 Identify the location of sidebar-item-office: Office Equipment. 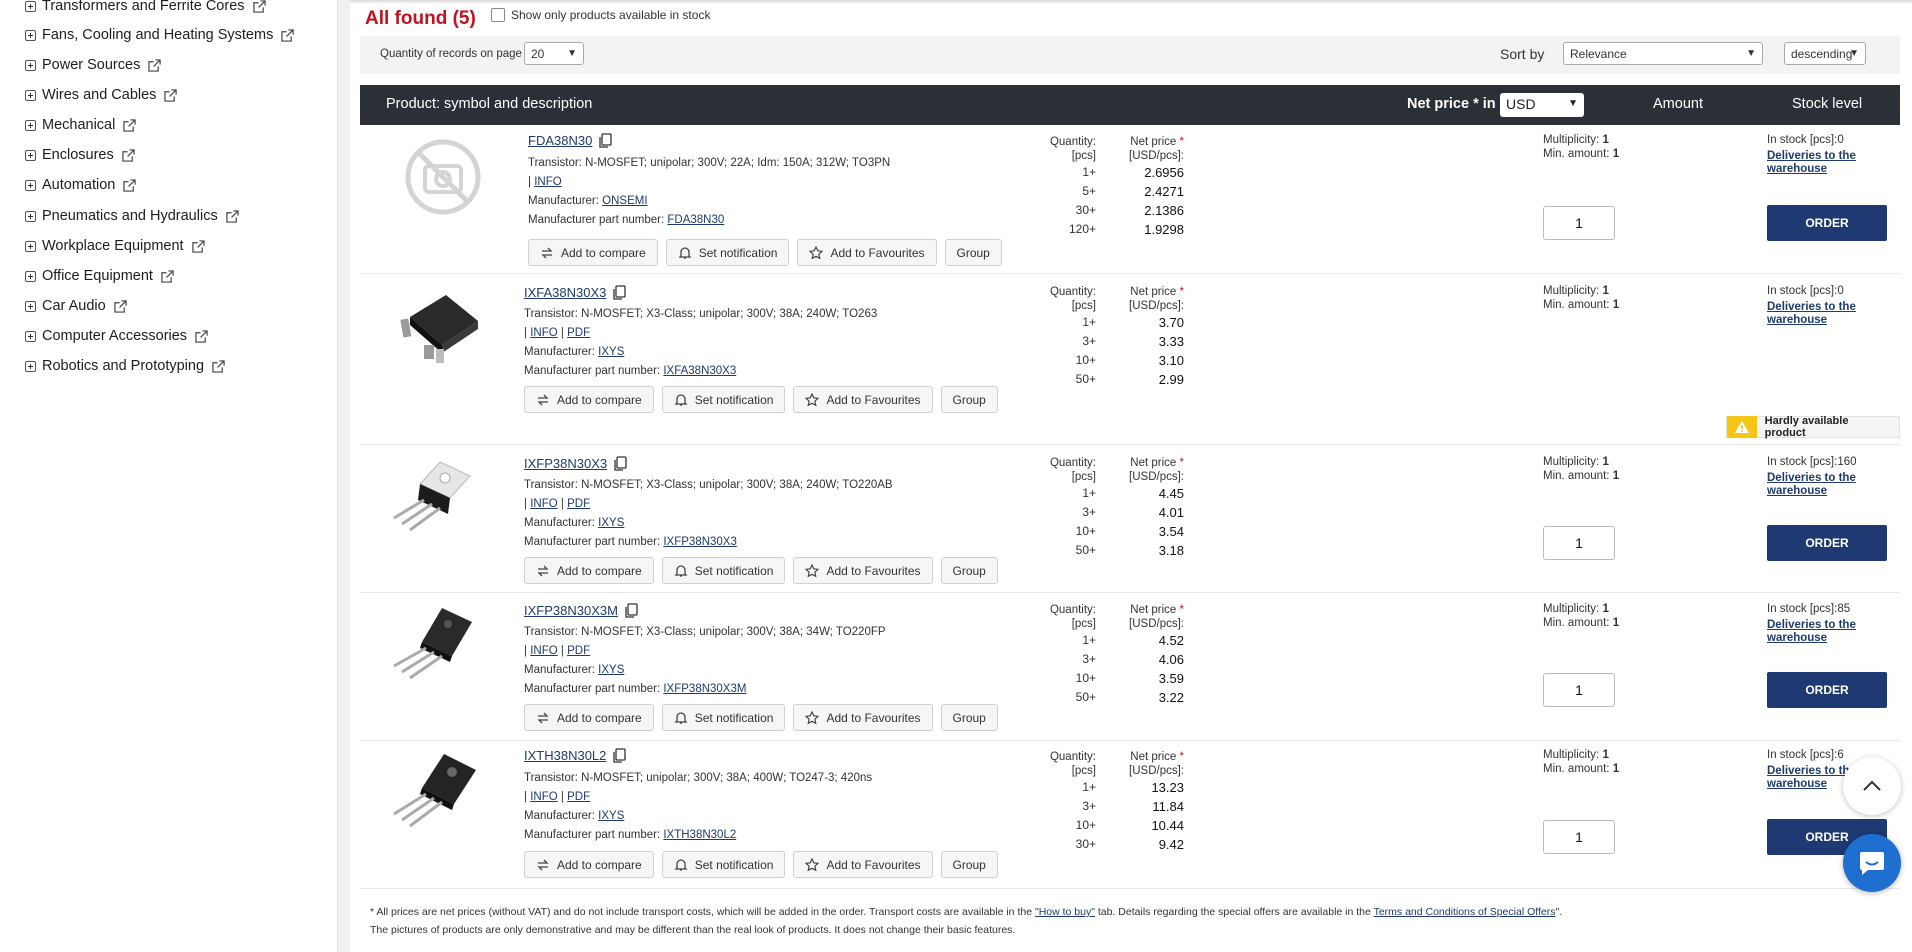
(99, 276).